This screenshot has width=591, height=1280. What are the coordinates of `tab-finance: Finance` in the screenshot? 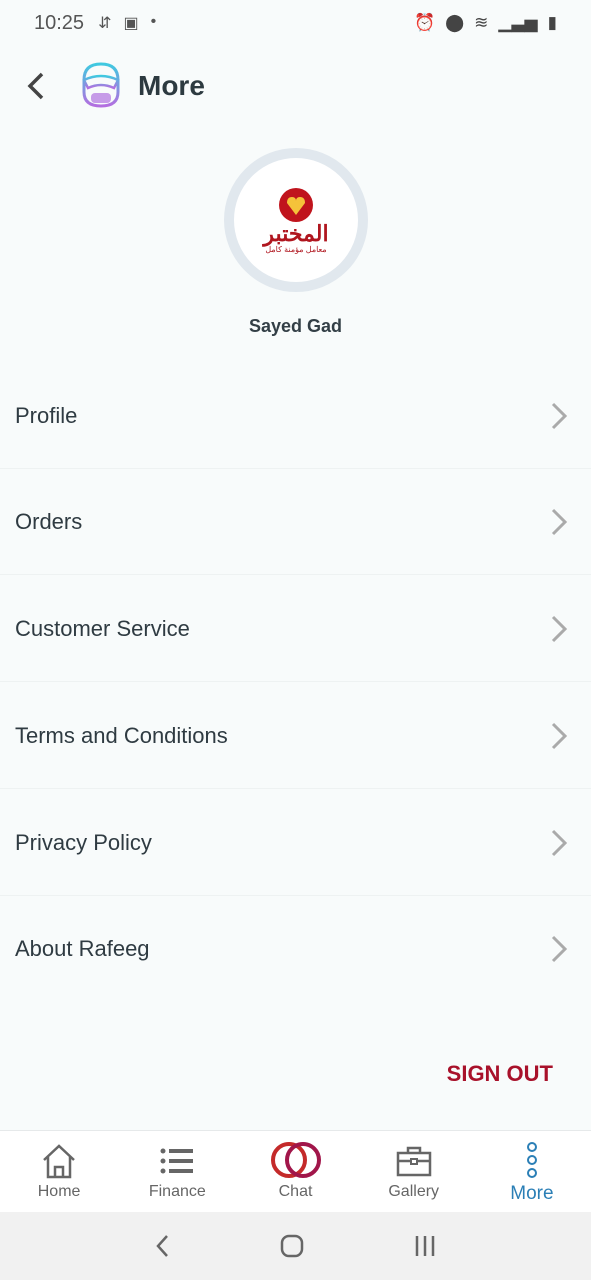 It's located at (177, 1171).